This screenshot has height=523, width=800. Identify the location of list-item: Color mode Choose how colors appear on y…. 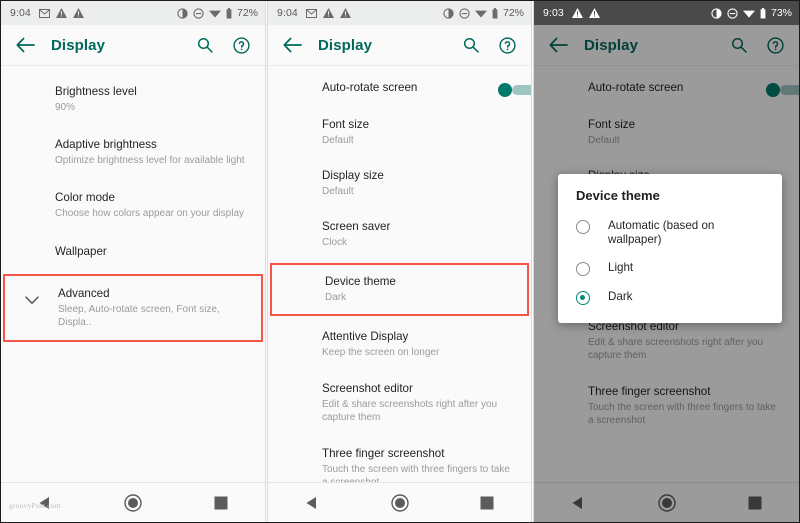
(133, 202).